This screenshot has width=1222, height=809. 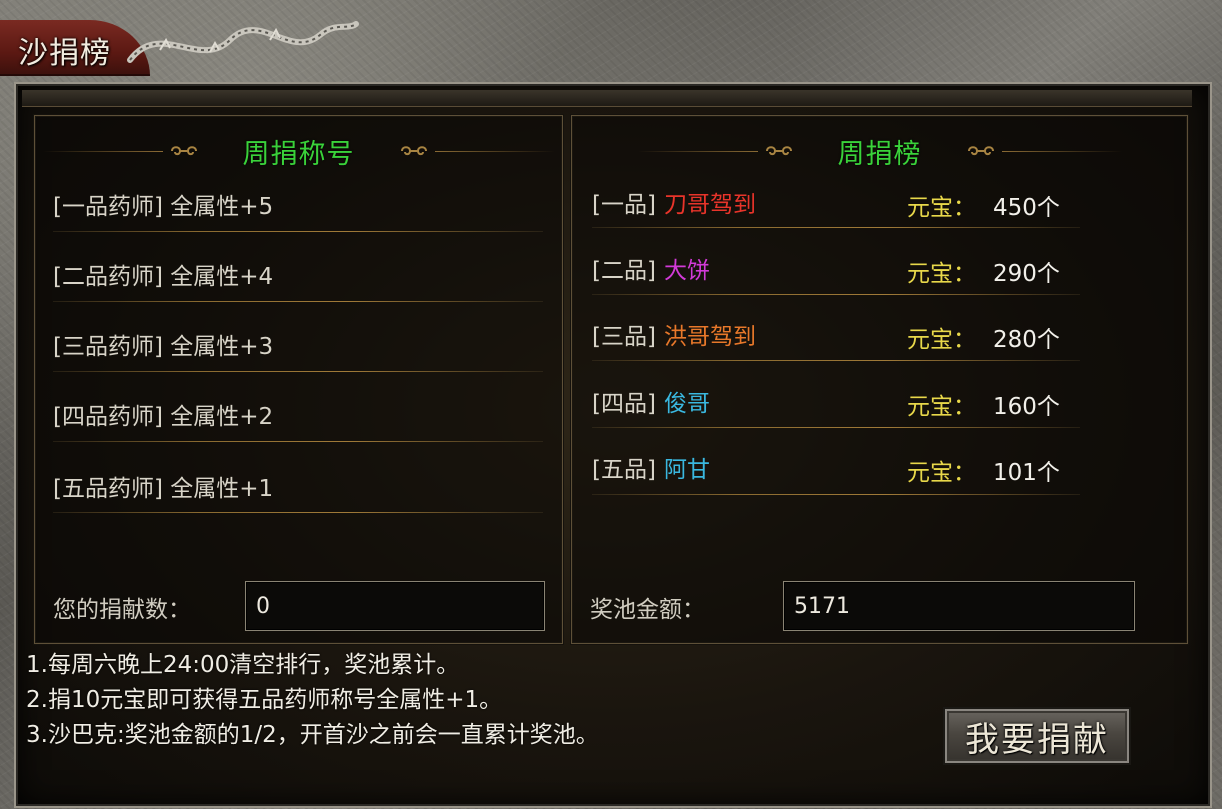 What do you see at coordinates (395, 606) in the screenshot?
I see `donation-count-field: 0` at bounding box center [395, 606].